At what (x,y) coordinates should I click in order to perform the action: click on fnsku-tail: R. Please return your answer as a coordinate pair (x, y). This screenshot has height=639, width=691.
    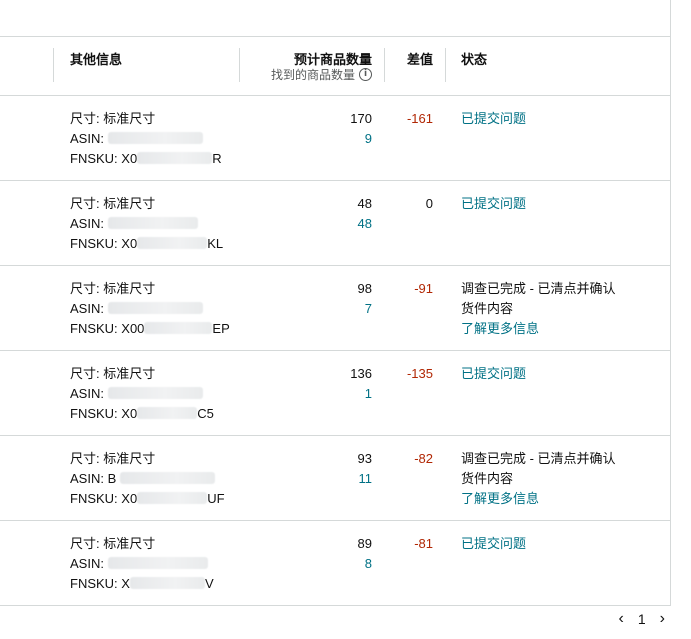
    Looking at the image, I should click on (217, 158).